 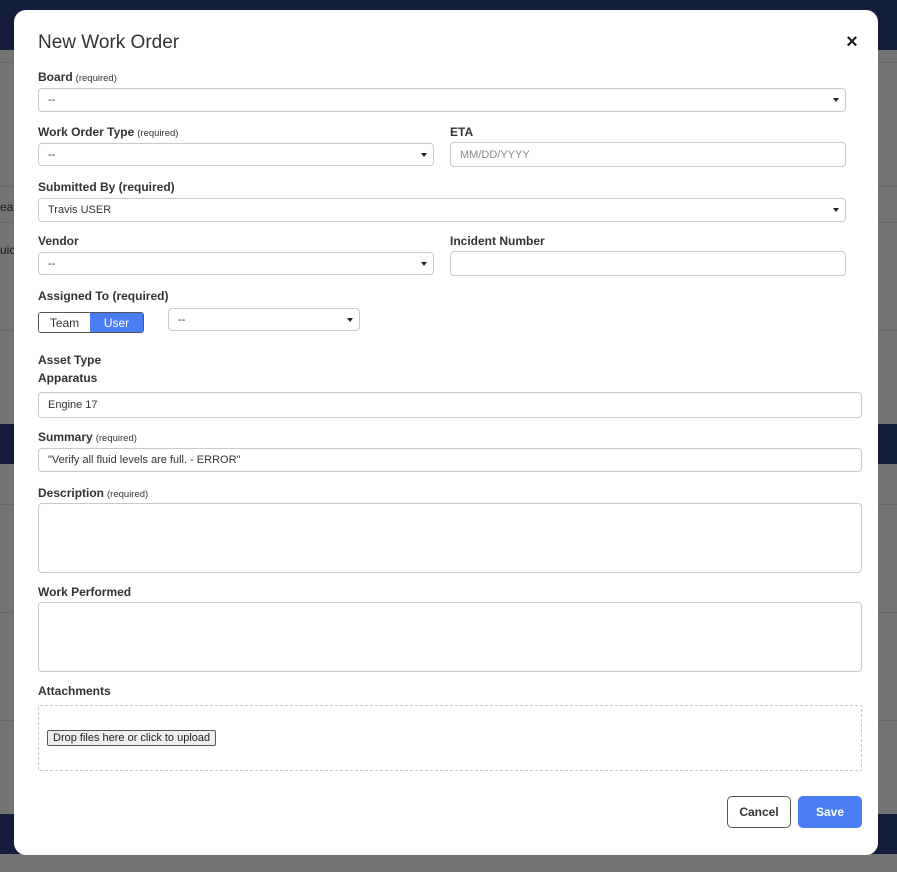 What do you see at coordinates (495, 154) in the screenshot?
I see `eta-placeholder: MM/DD/YYYY` at bounding box center [495, 154].